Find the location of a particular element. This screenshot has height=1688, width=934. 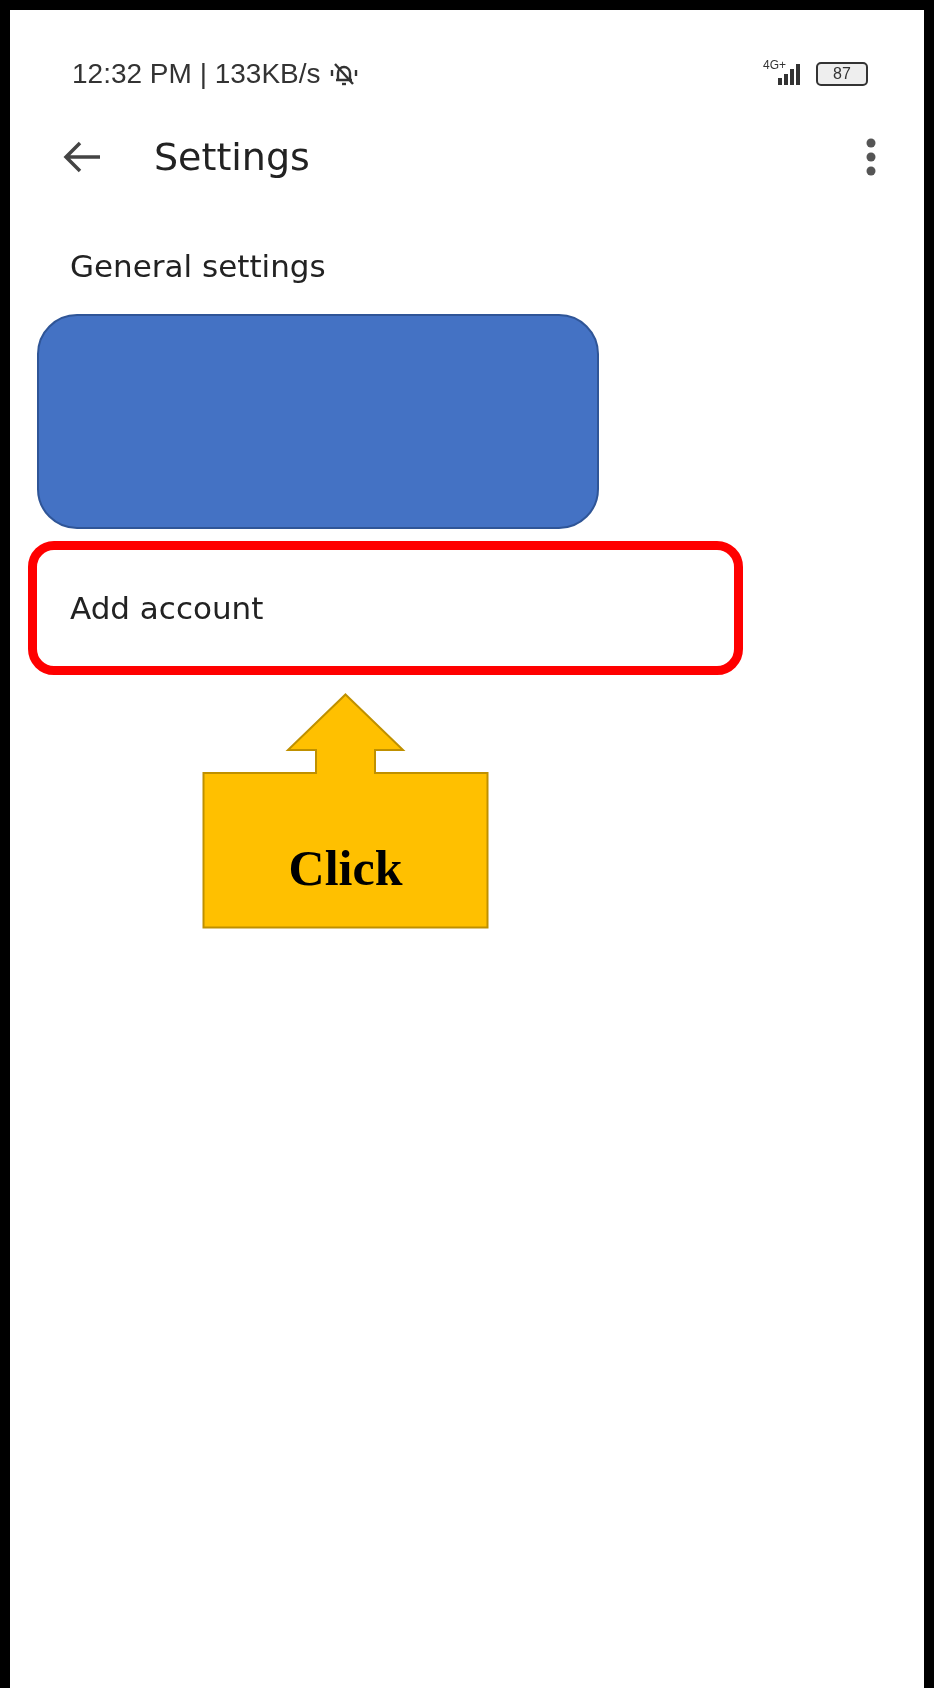

status-time: 12:32 PM | 133KB/s is located at coordinates (196, 74).